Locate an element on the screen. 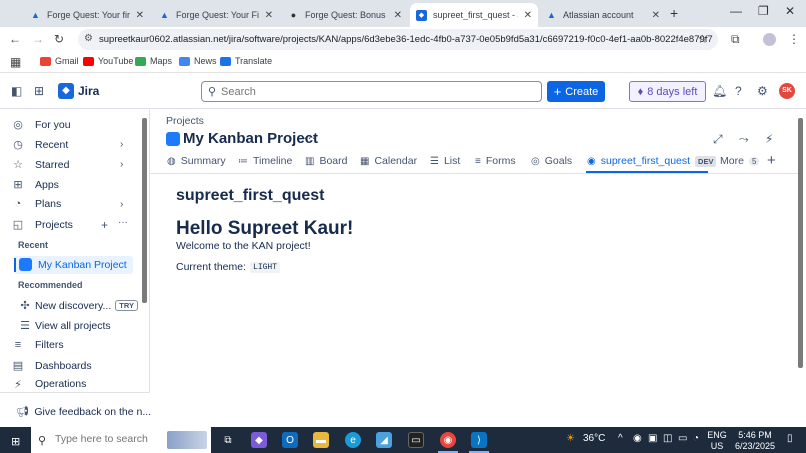 This screenshot has height=453, width=806. network-icon: ◔ is located at coordinates (696, 438).